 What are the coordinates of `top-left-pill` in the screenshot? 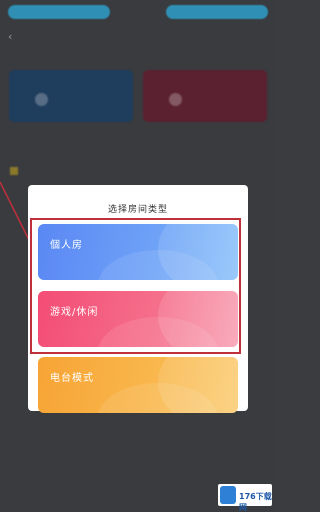 It's located at (59, 12).